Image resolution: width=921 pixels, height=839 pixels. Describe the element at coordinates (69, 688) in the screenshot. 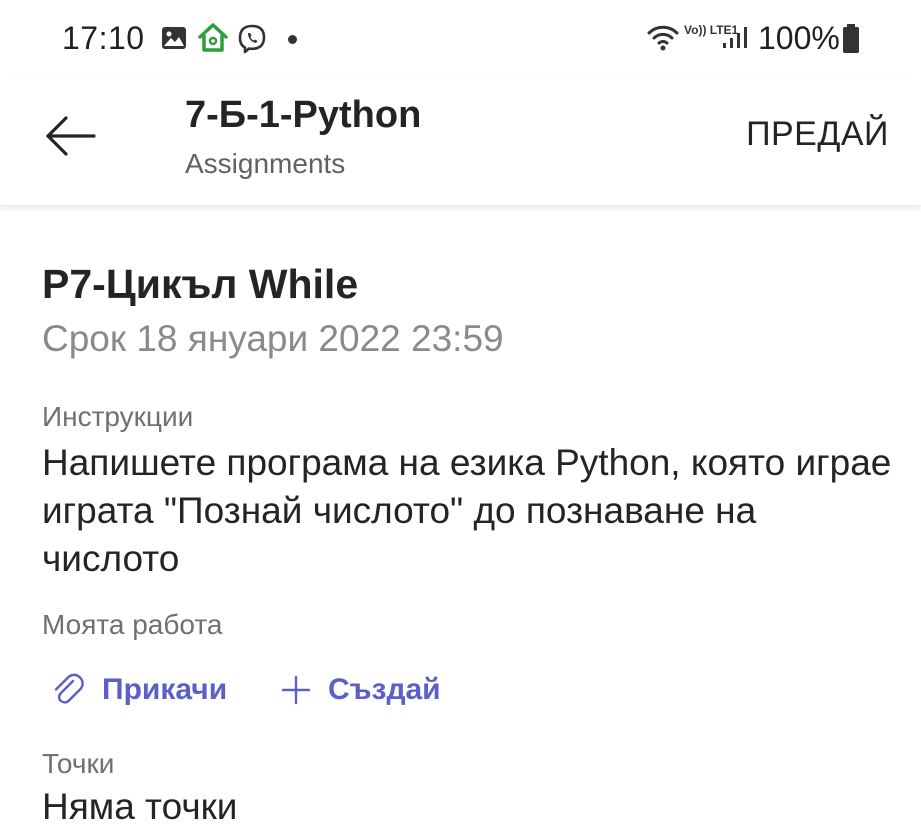

I see `paperclip-icon` at that location.